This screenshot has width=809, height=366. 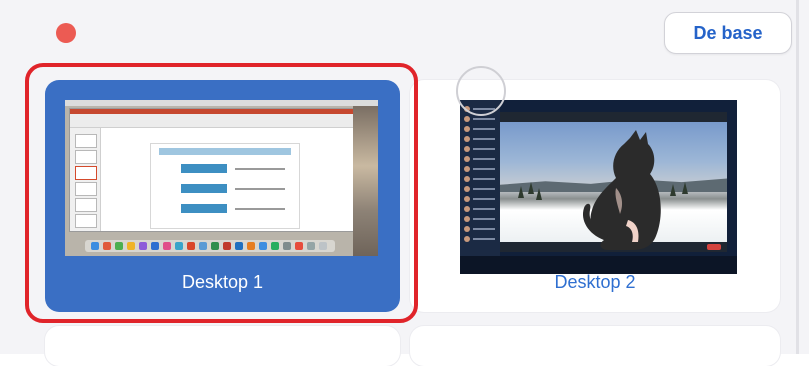 I want to click on cursor-ring-icon, so click(x=481, y=91).